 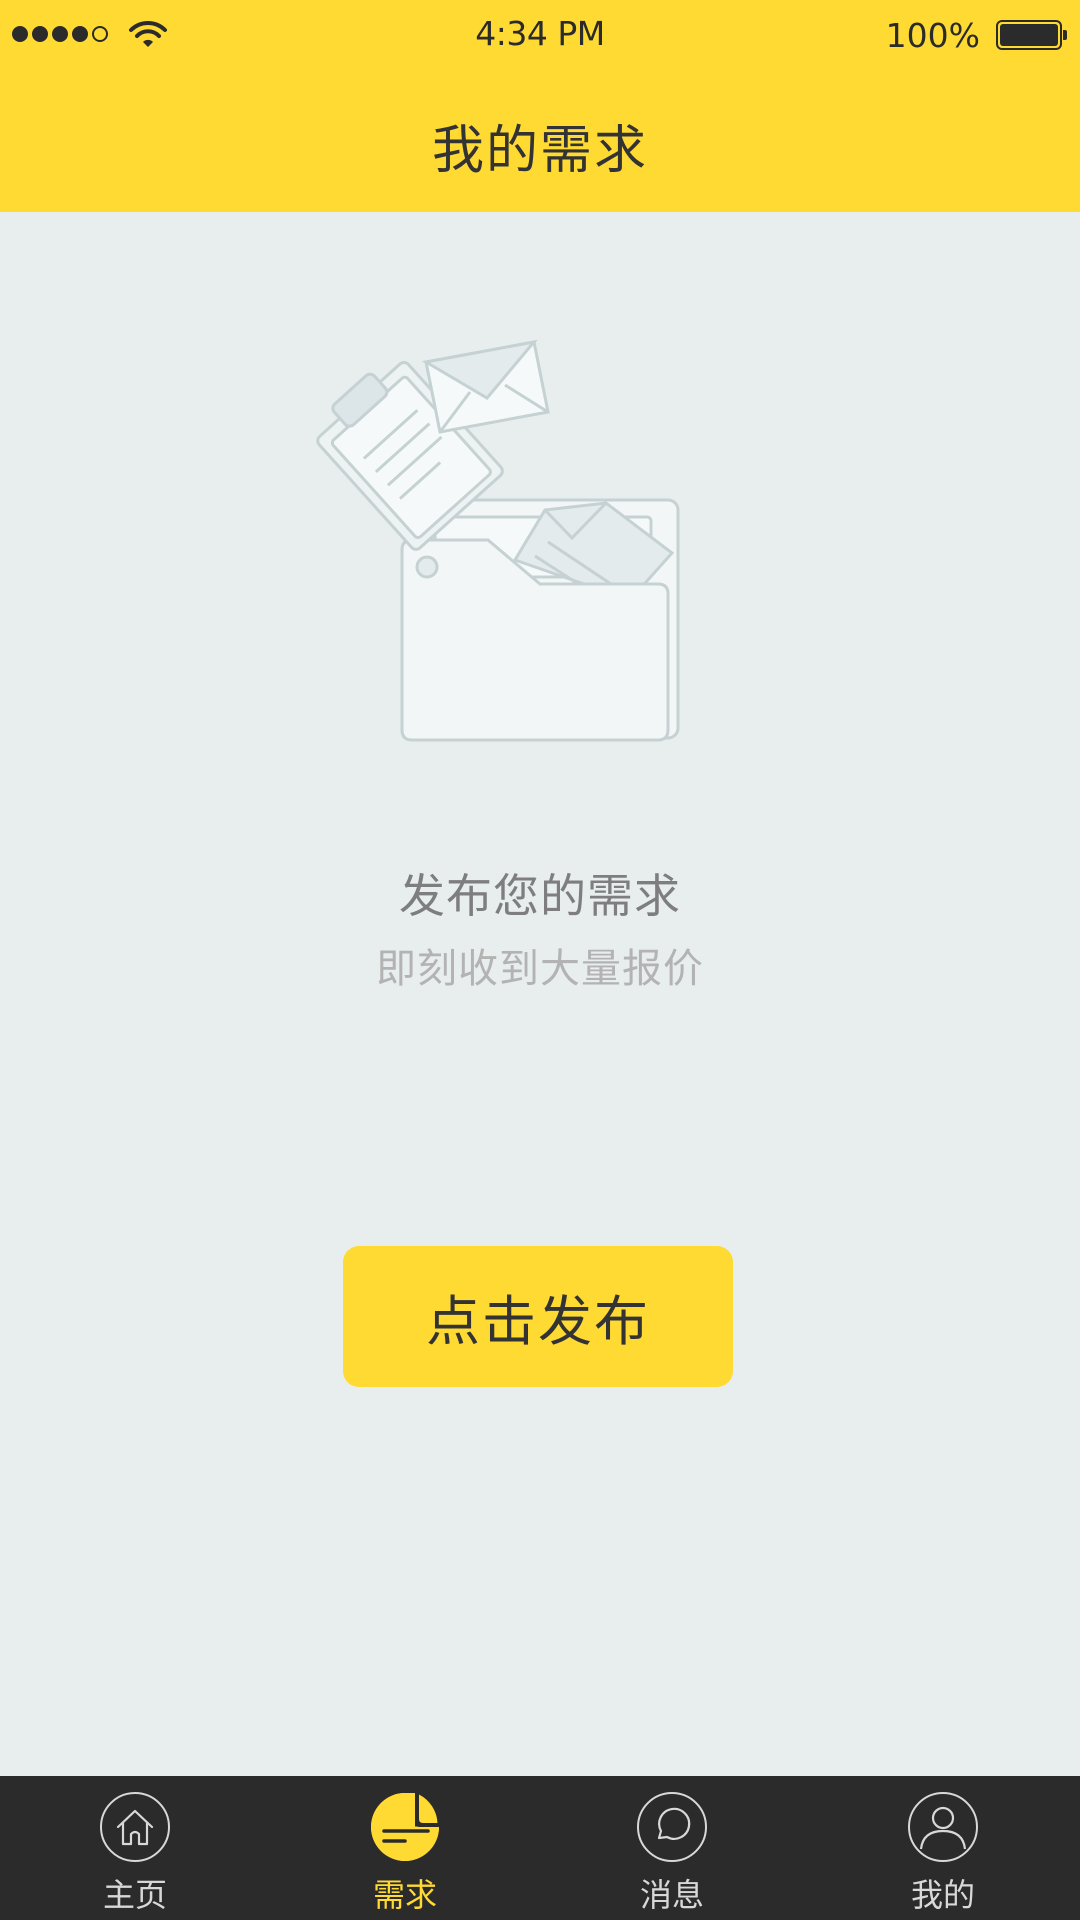 What do you see at coordinates (540, 106) in the screenshot?
I see `top-header-area: 4:34 PM 100% 我的需求` at bounding box center [540, 106].